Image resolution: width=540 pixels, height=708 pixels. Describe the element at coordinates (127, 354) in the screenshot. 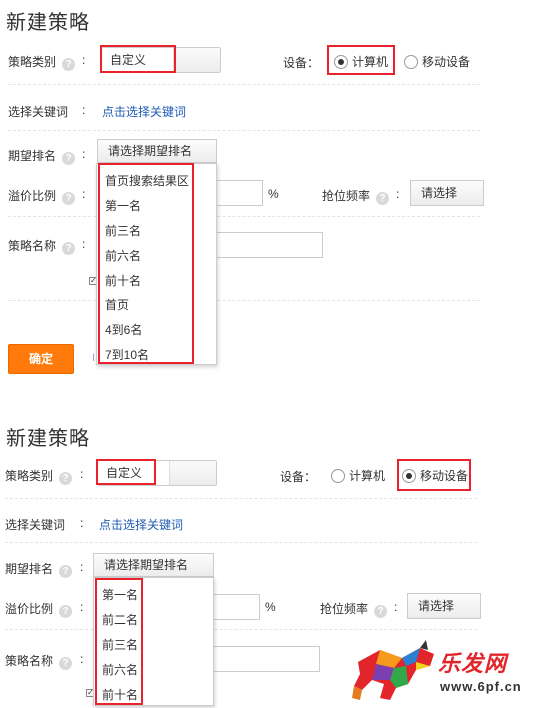

I see `rank-option: 7到10名` at that location.